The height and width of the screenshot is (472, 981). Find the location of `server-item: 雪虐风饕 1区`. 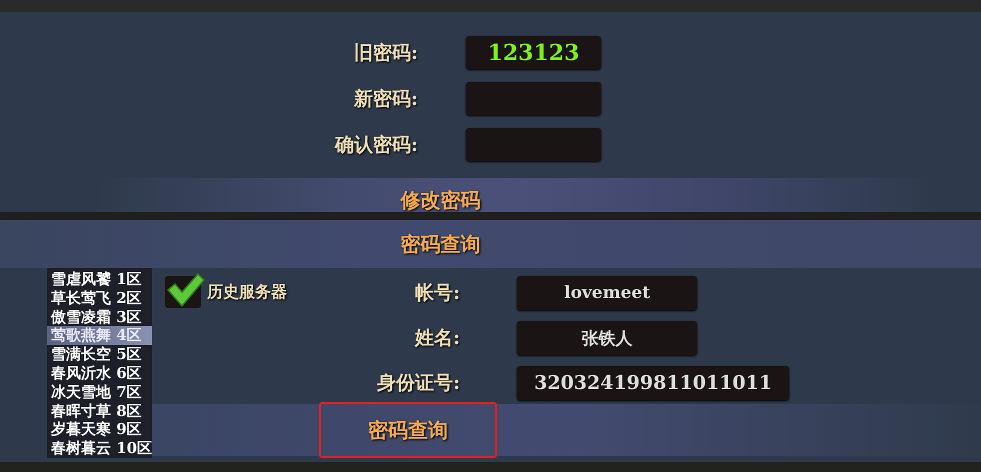

server-item: 雪虐风饕 1区 is located at coordinates (99, 279).